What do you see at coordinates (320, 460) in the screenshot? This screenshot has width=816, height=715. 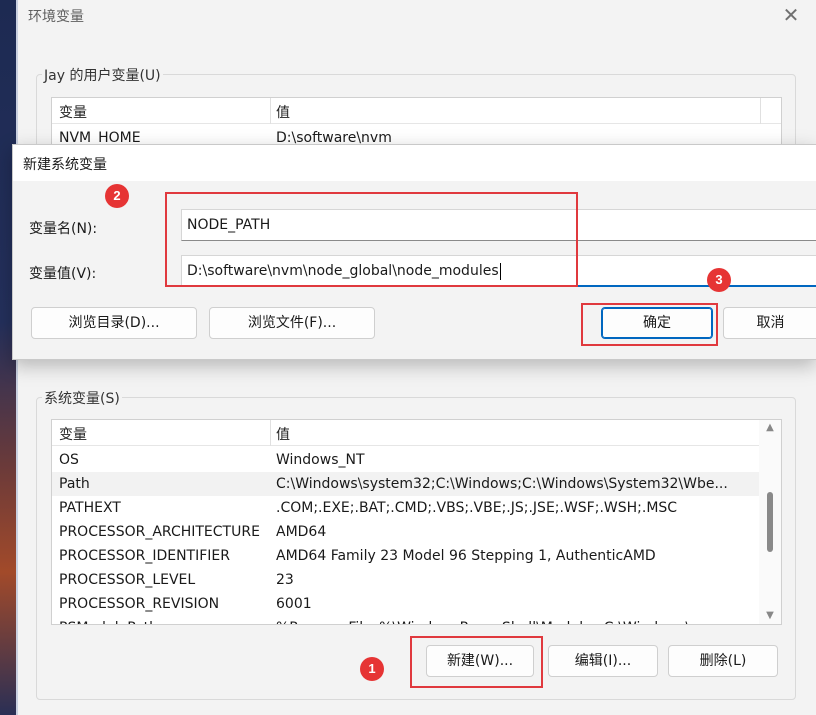 I see `variable-value: Windows_NT` at bounding box center [320, 460].